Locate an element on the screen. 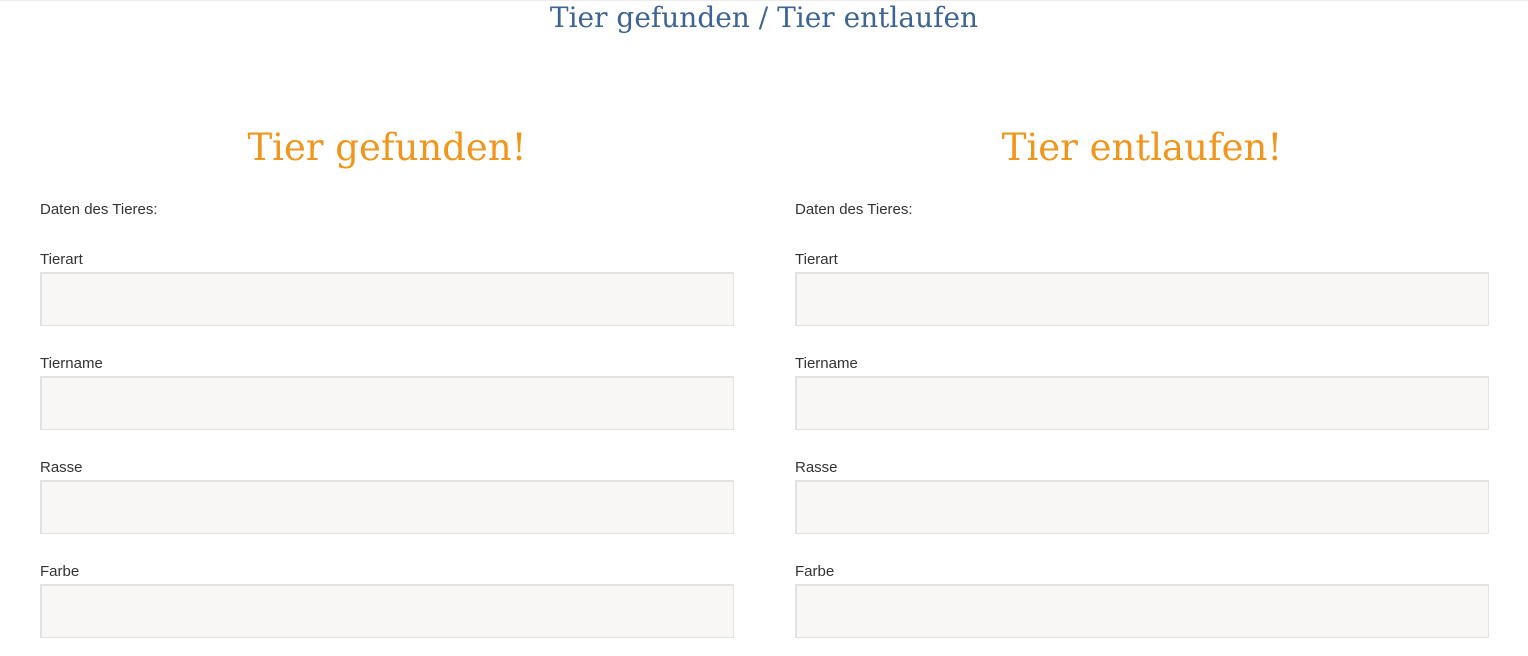  lost-tiername-input is located at coordinates (1142, 403).